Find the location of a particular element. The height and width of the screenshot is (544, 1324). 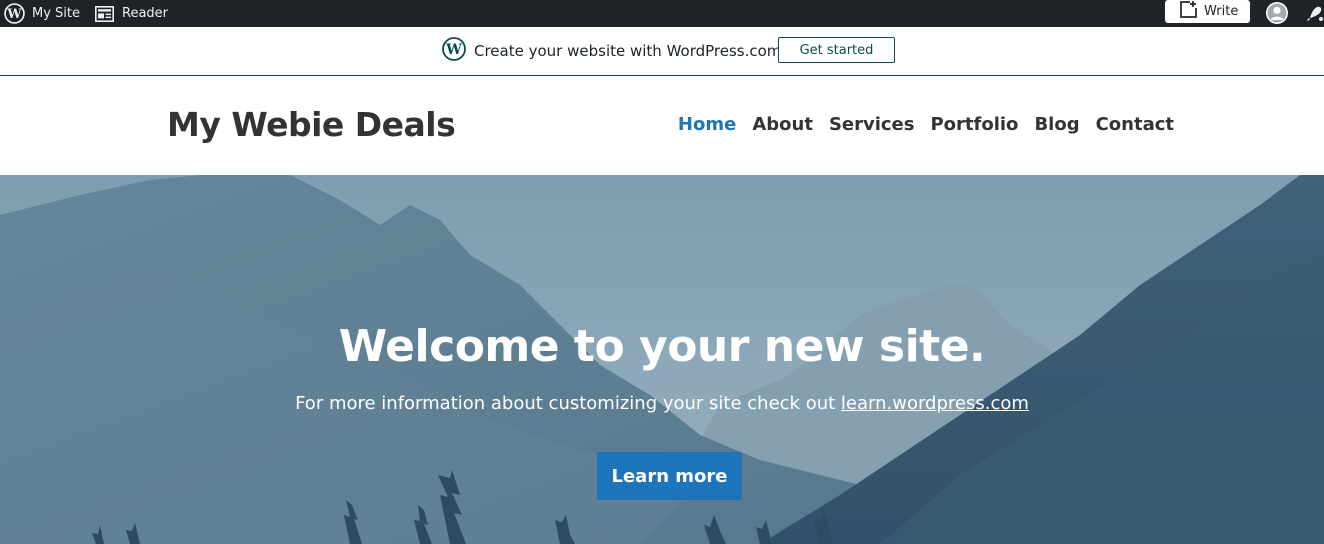

get-started-button: Get started is located at coordinates (836, 50).